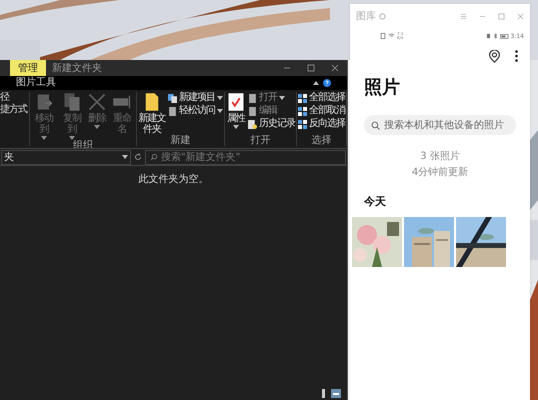 The width and height of the screenshot is (538, 400). Describe the element at coordinates (335, 68) in the screenshot. I see `close-icon` at that location.